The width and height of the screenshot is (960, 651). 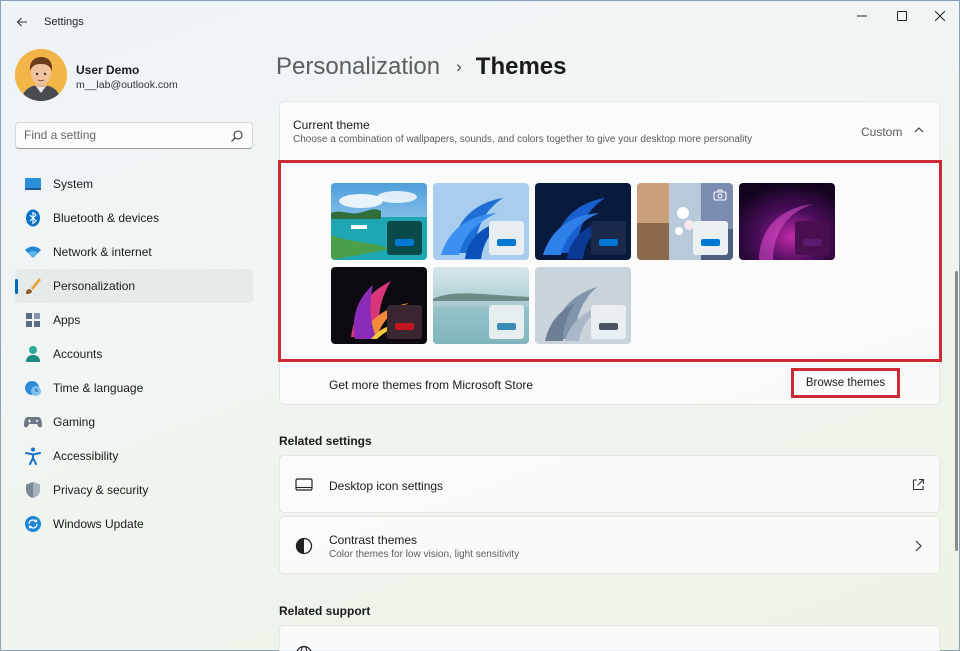 I want to click on theme-thumbnail-glow, so click(x=787, y=221).